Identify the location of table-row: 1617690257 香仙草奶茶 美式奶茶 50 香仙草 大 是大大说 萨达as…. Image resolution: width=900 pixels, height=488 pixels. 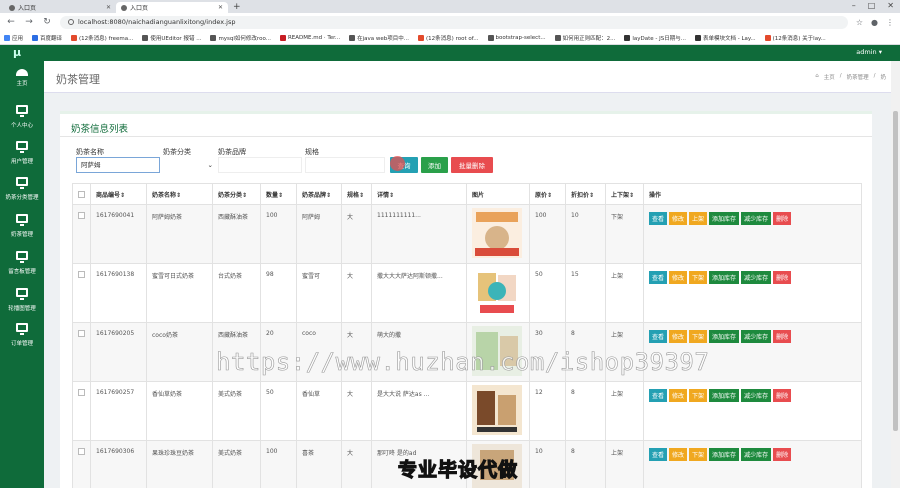
(467, 411).